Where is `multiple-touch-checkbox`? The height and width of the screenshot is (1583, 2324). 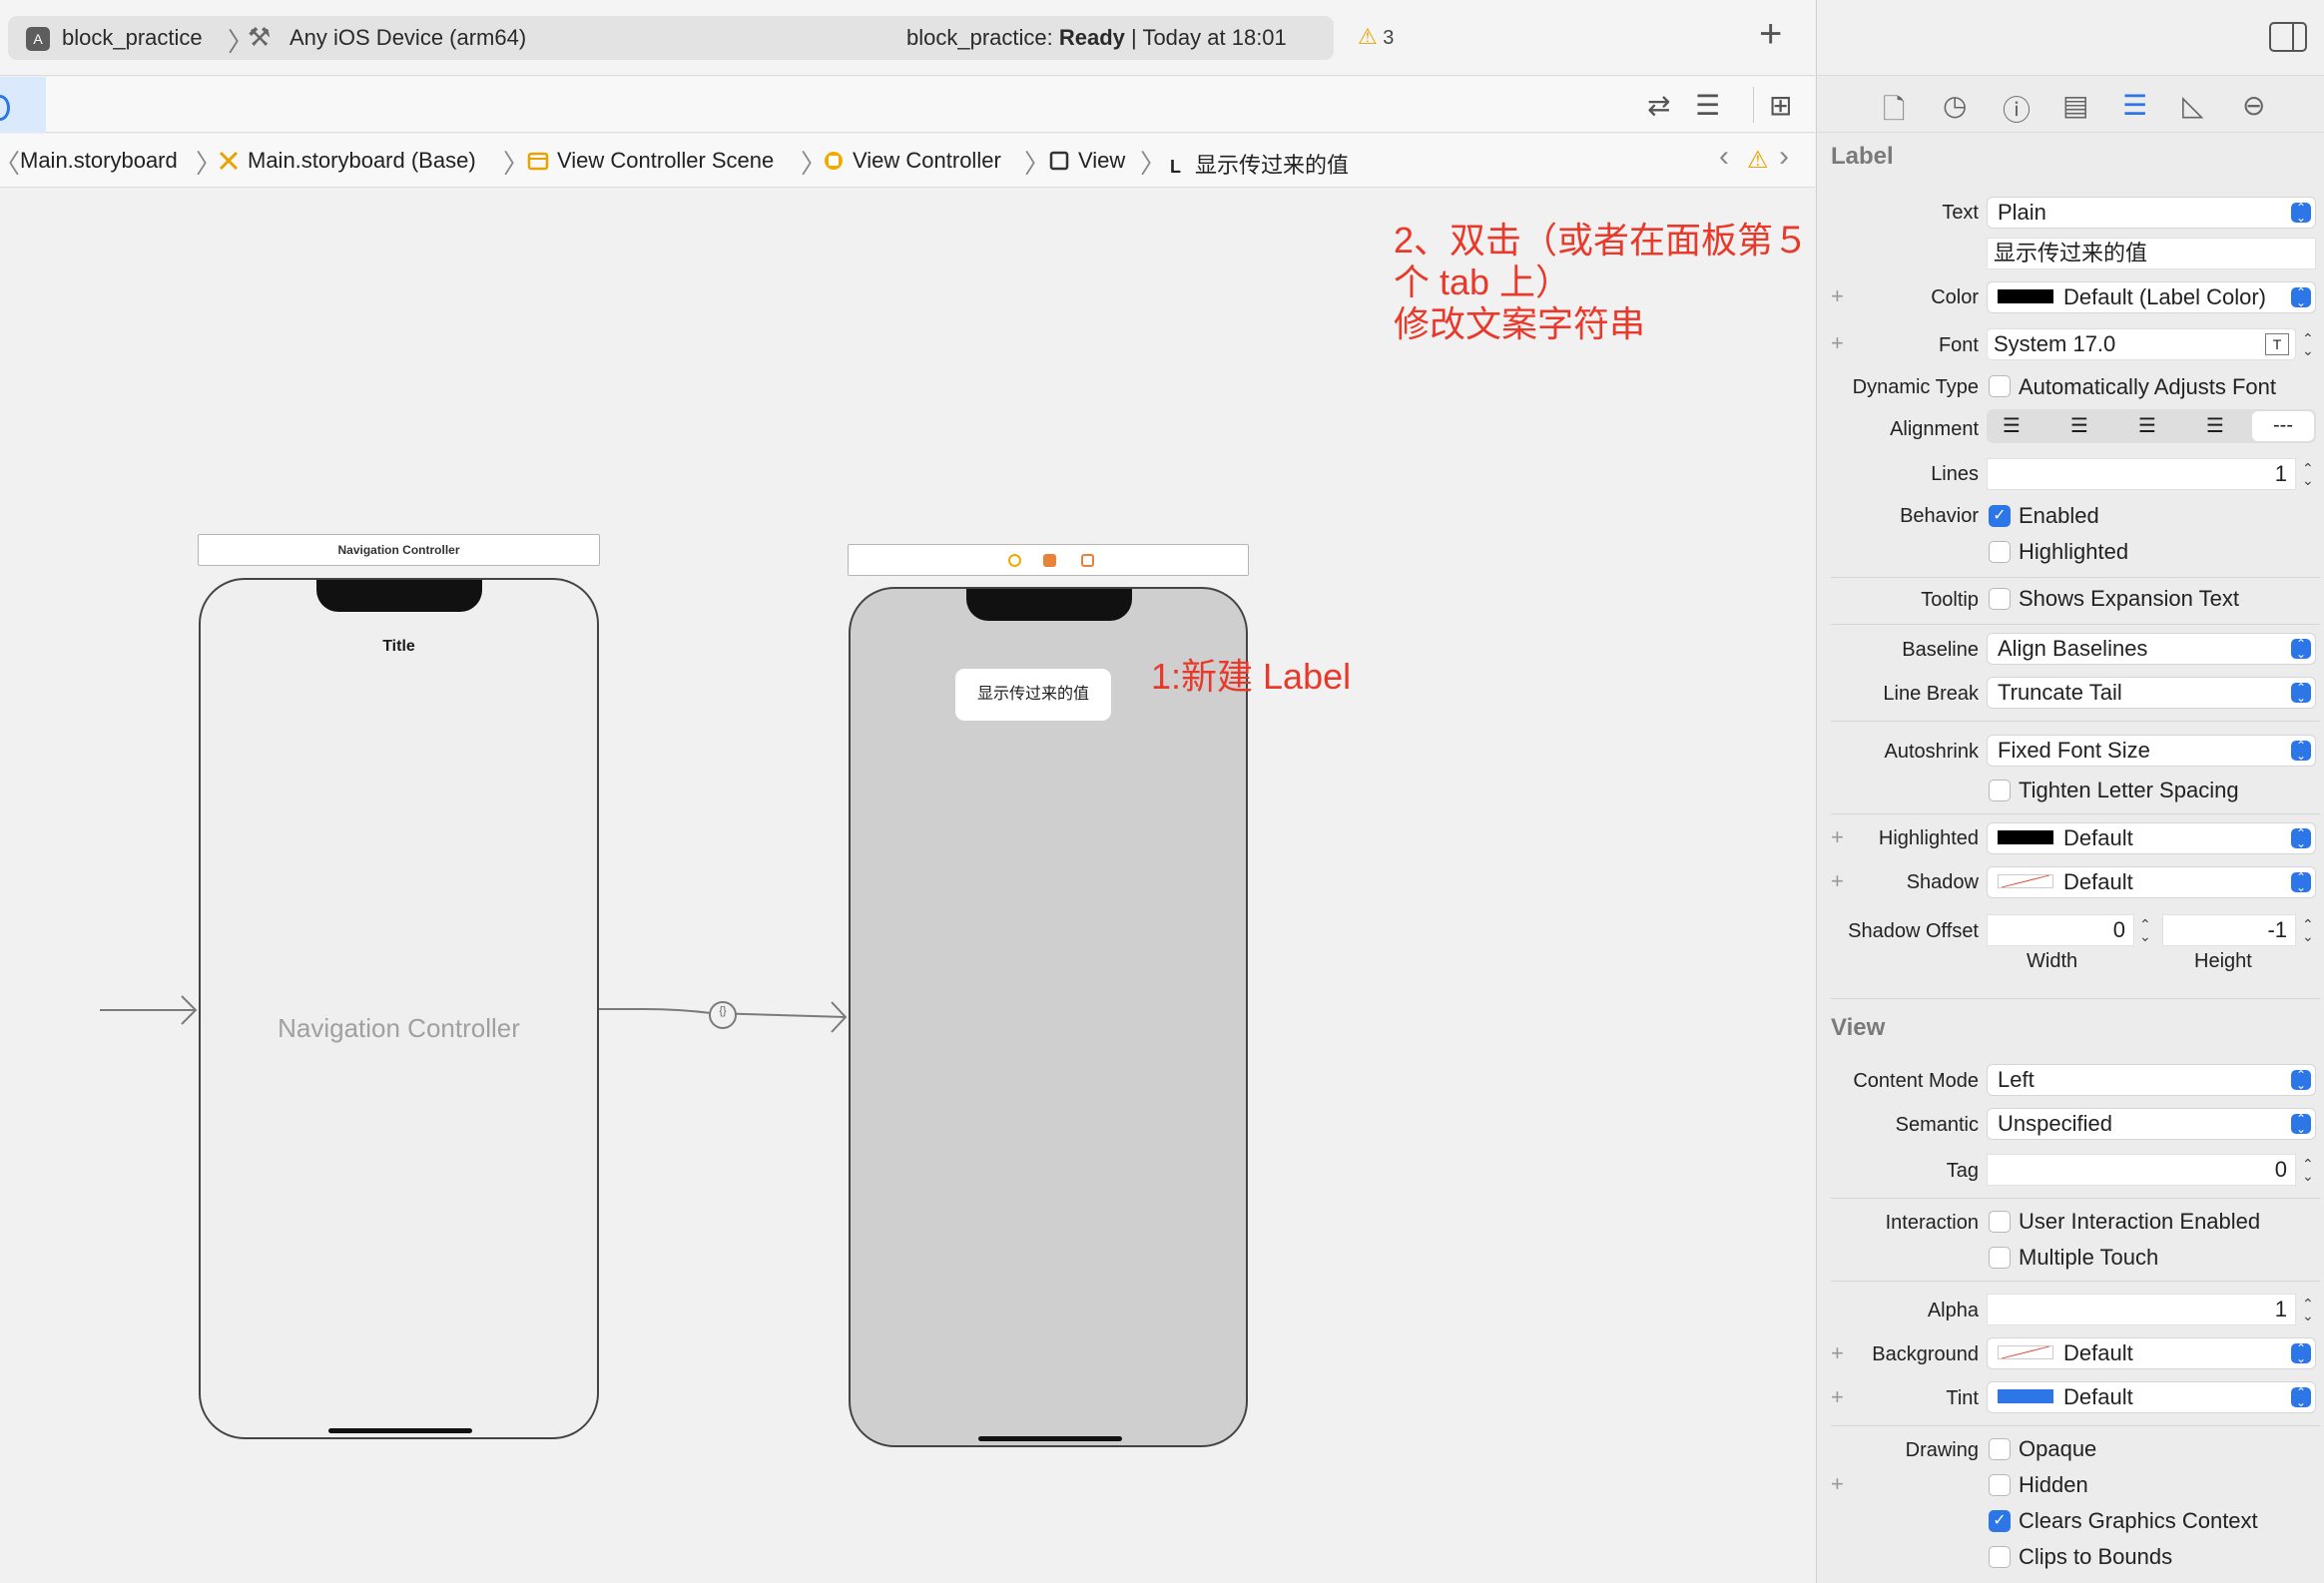
multiple-touch-checkbox is located at coordinates (2000, 1258).